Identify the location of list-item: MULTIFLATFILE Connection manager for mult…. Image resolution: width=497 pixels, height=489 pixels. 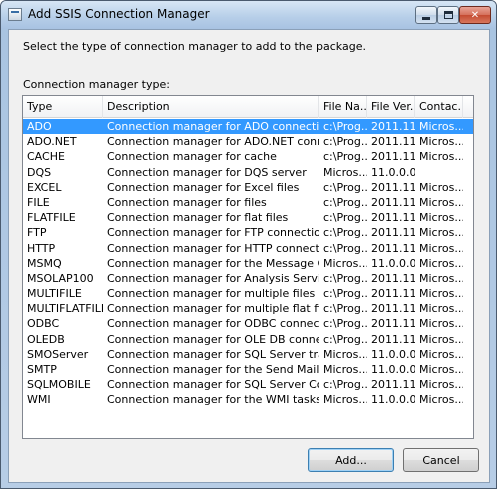
(248, 308).